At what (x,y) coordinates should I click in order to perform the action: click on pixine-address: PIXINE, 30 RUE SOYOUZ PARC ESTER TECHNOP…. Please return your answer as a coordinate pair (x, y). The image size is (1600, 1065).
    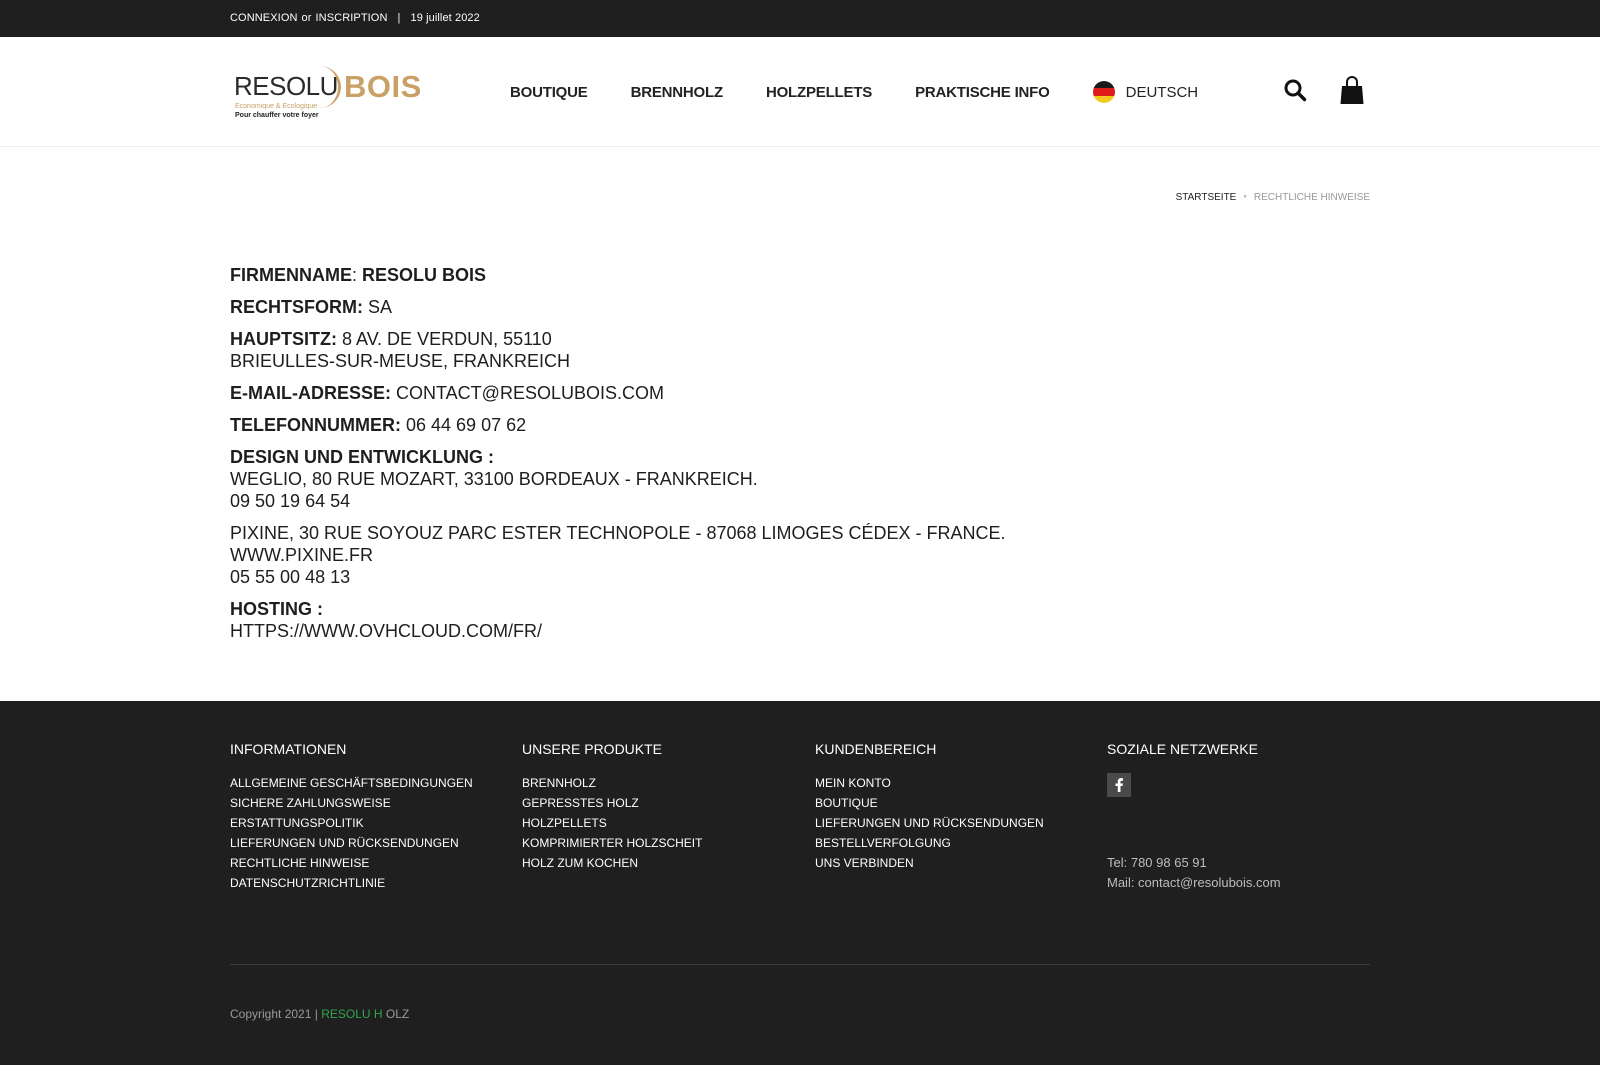
    Looking at the image, I should click on (618, 533).